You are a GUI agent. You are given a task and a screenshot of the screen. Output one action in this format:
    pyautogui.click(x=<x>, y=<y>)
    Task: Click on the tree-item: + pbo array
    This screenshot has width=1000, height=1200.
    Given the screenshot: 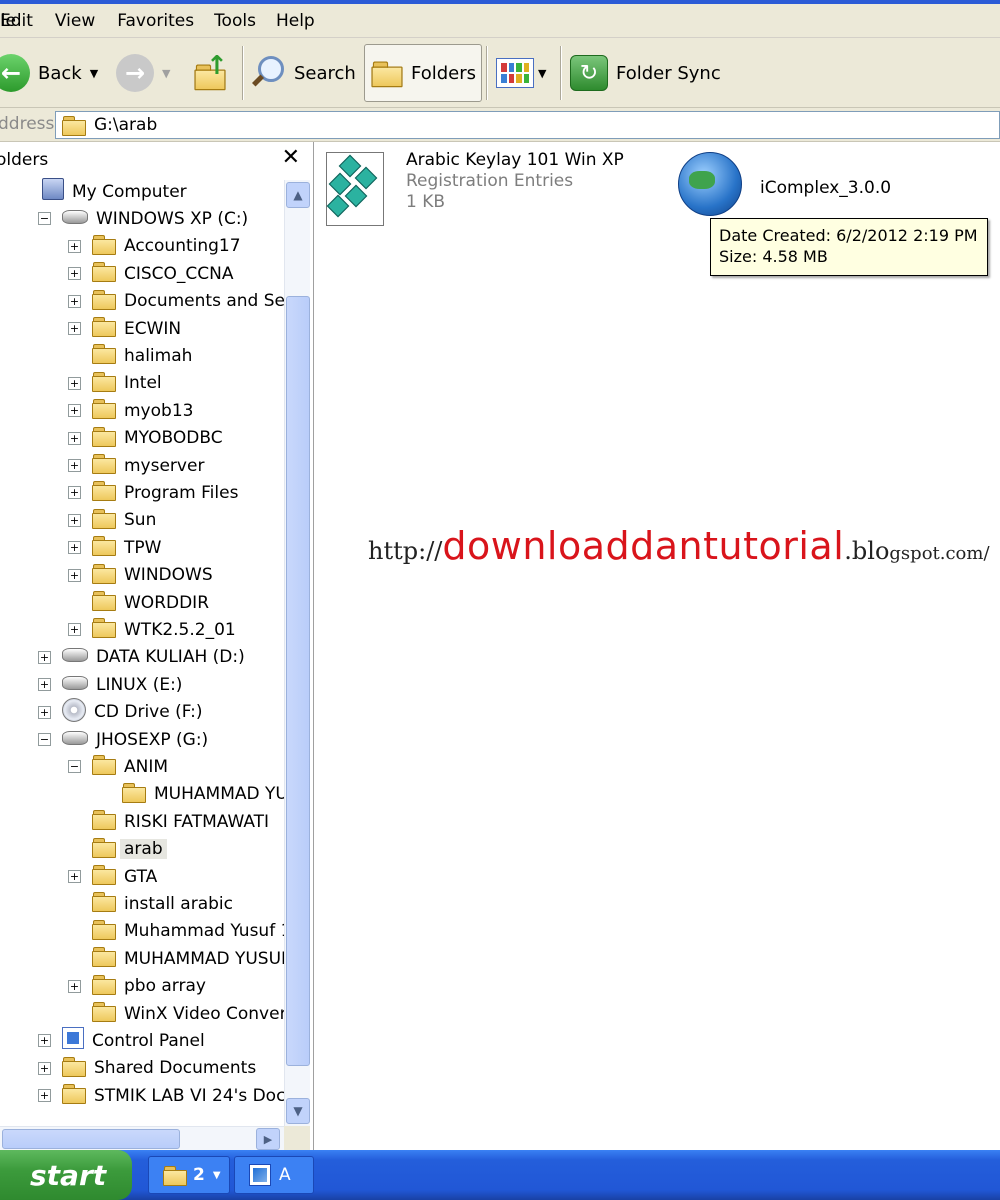 What is the action you would take?
    pyautogui.click(x=103, y=986)
    